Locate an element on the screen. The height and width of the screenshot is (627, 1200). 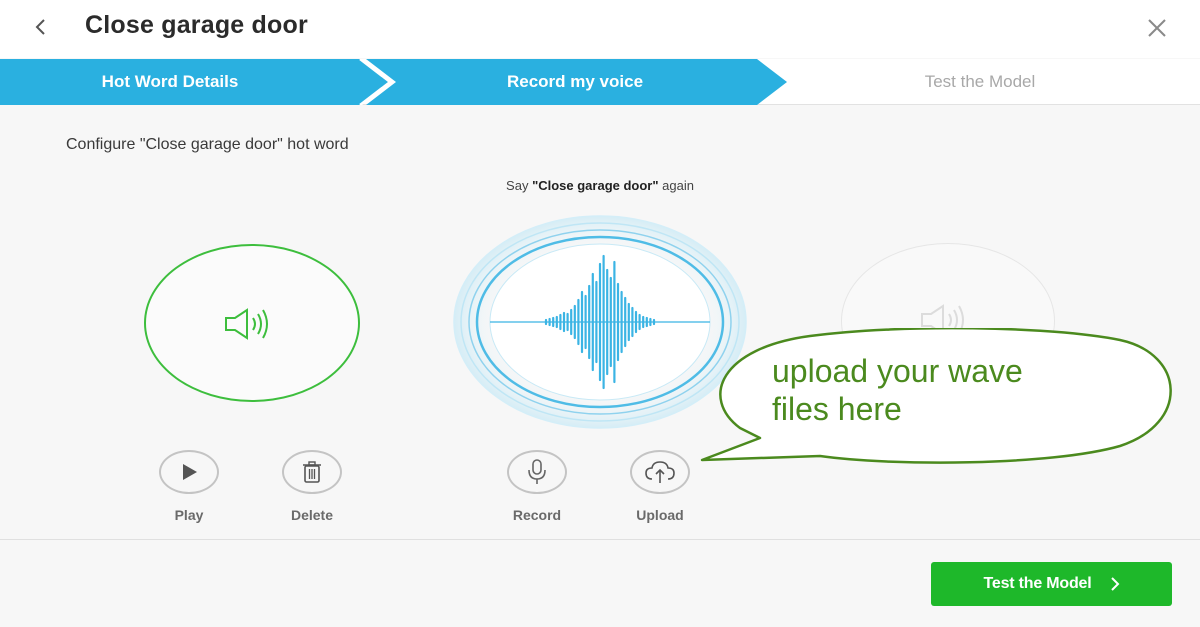
upload-action: Upload is located at coordinates (660, 486).